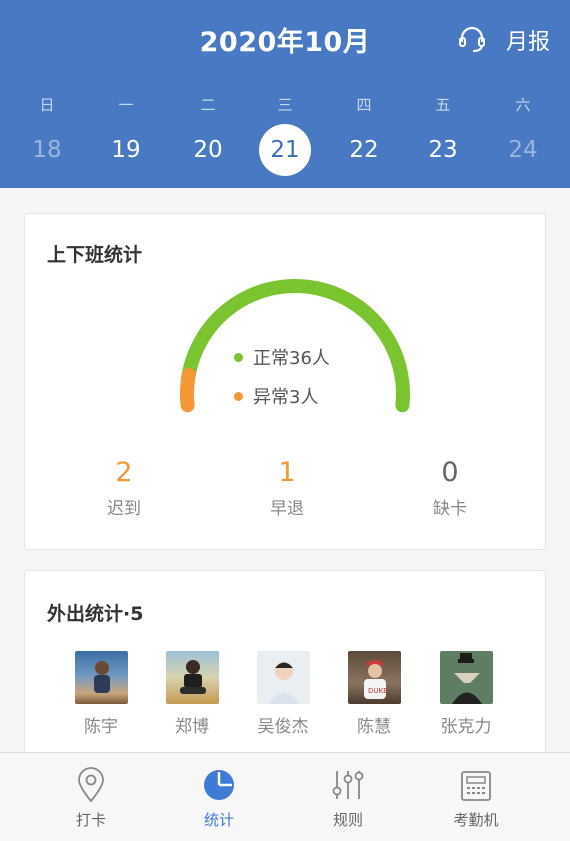  I want to click on weekday-tue: 二, so click(208, 105).